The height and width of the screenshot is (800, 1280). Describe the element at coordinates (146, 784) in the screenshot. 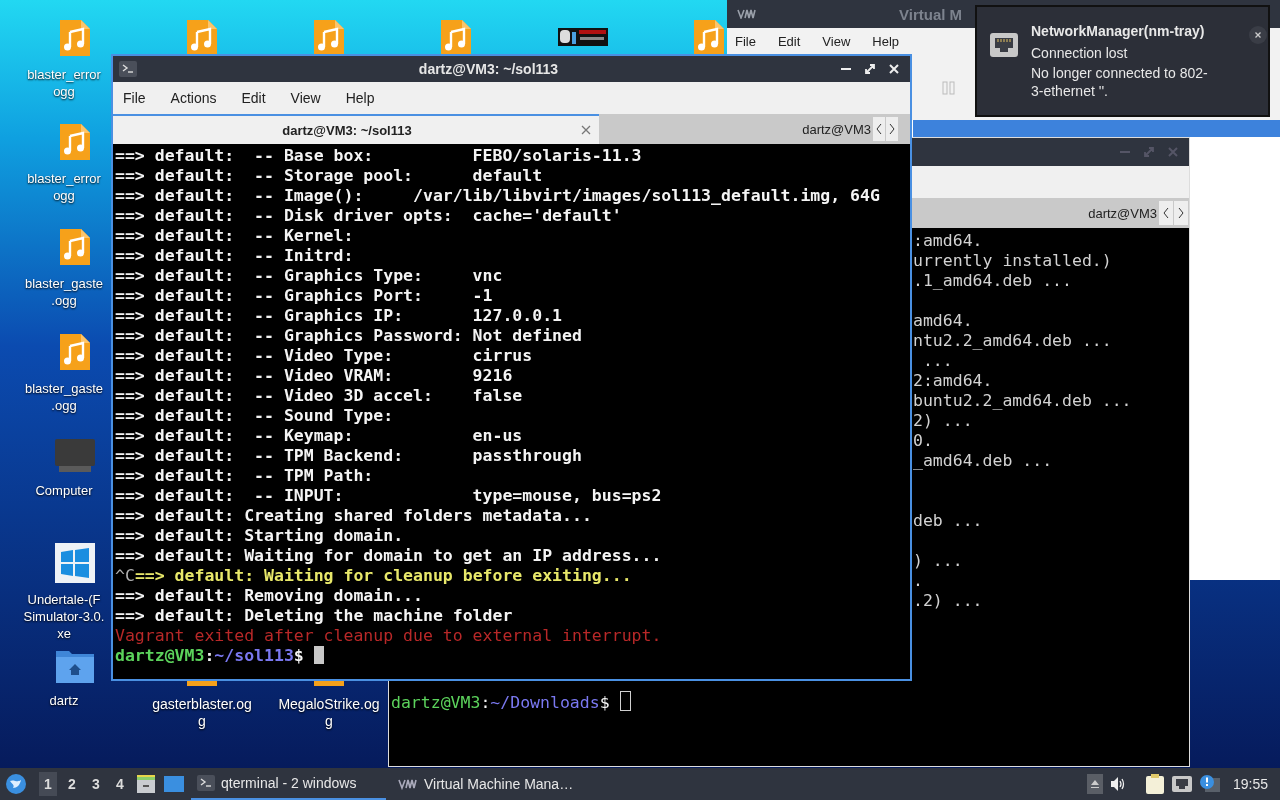

I see `file-cabinet-icon` at that location.